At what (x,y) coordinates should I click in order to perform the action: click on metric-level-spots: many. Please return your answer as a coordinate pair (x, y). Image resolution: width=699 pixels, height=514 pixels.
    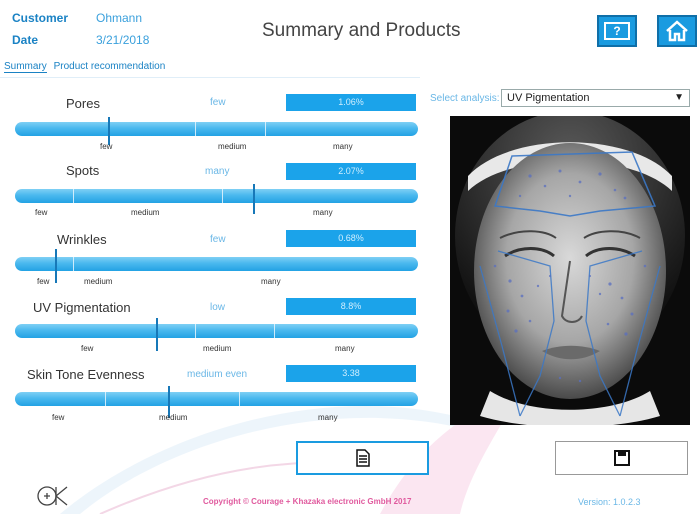
    Looking at the image, I should click on (217, 171).